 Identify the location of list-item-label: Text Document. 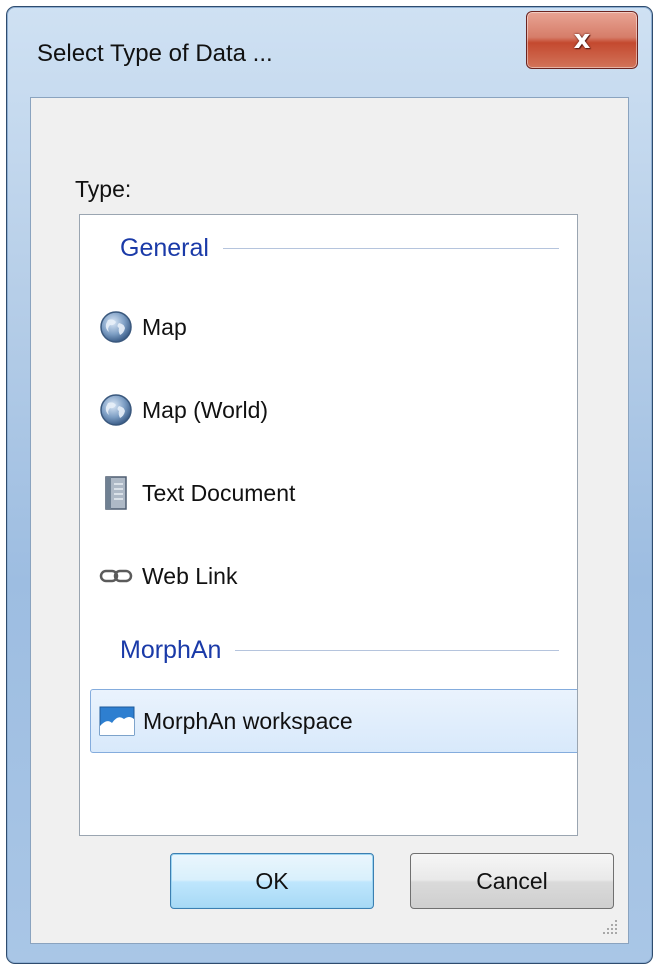
(219, 492).